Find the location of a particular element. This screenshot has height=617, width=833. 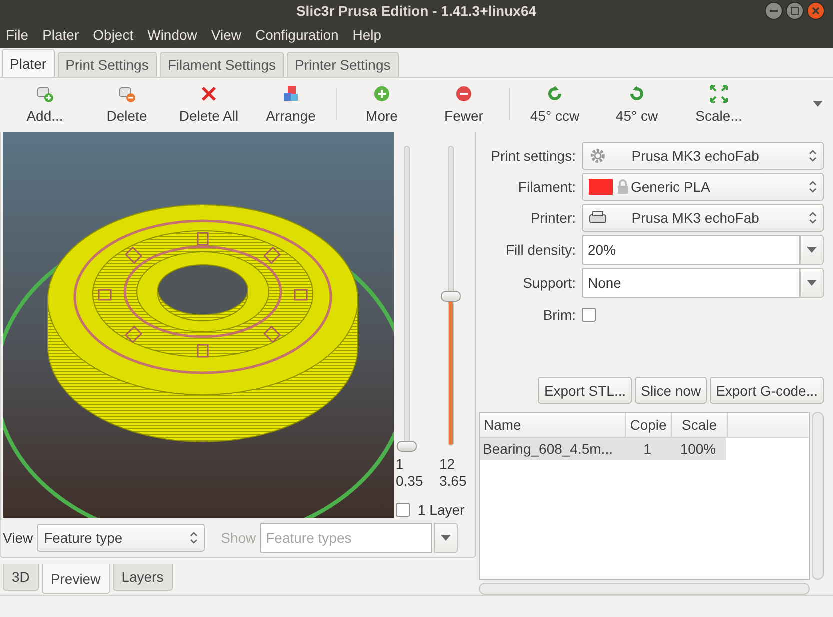

menu-item: Help is located at coordinates (371, 35).